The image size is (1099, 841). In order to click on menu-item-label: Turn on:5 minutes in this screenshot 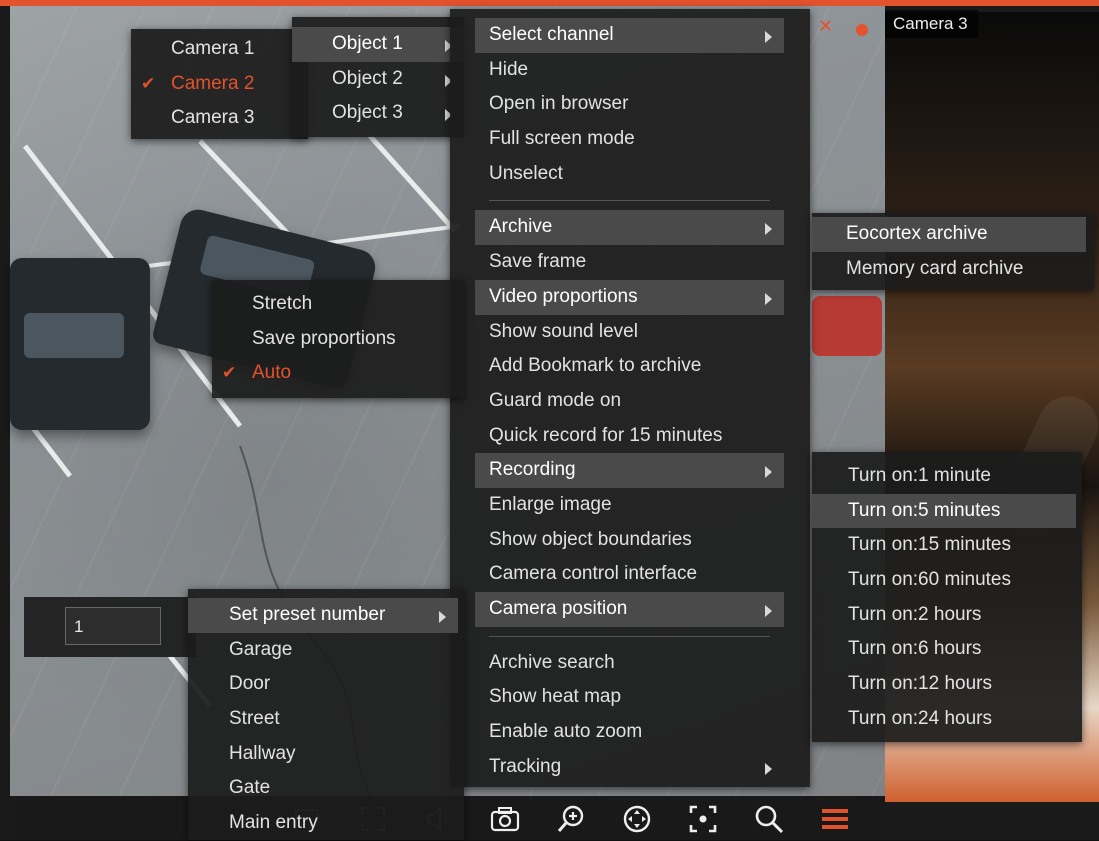, I will do `click(924, 510)`.